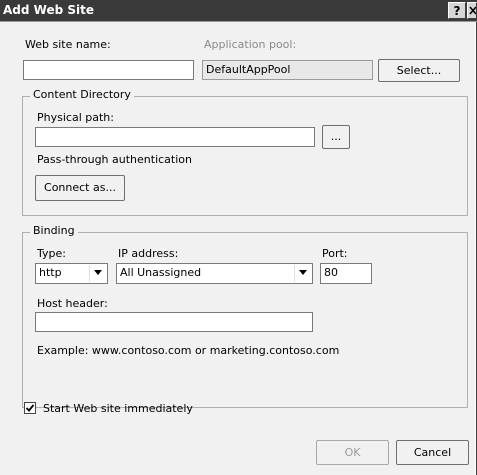 The width and height of the screenshot is (477, 475). I want to click on application-pool-field: DefaultAppPool, so click(287, 70).